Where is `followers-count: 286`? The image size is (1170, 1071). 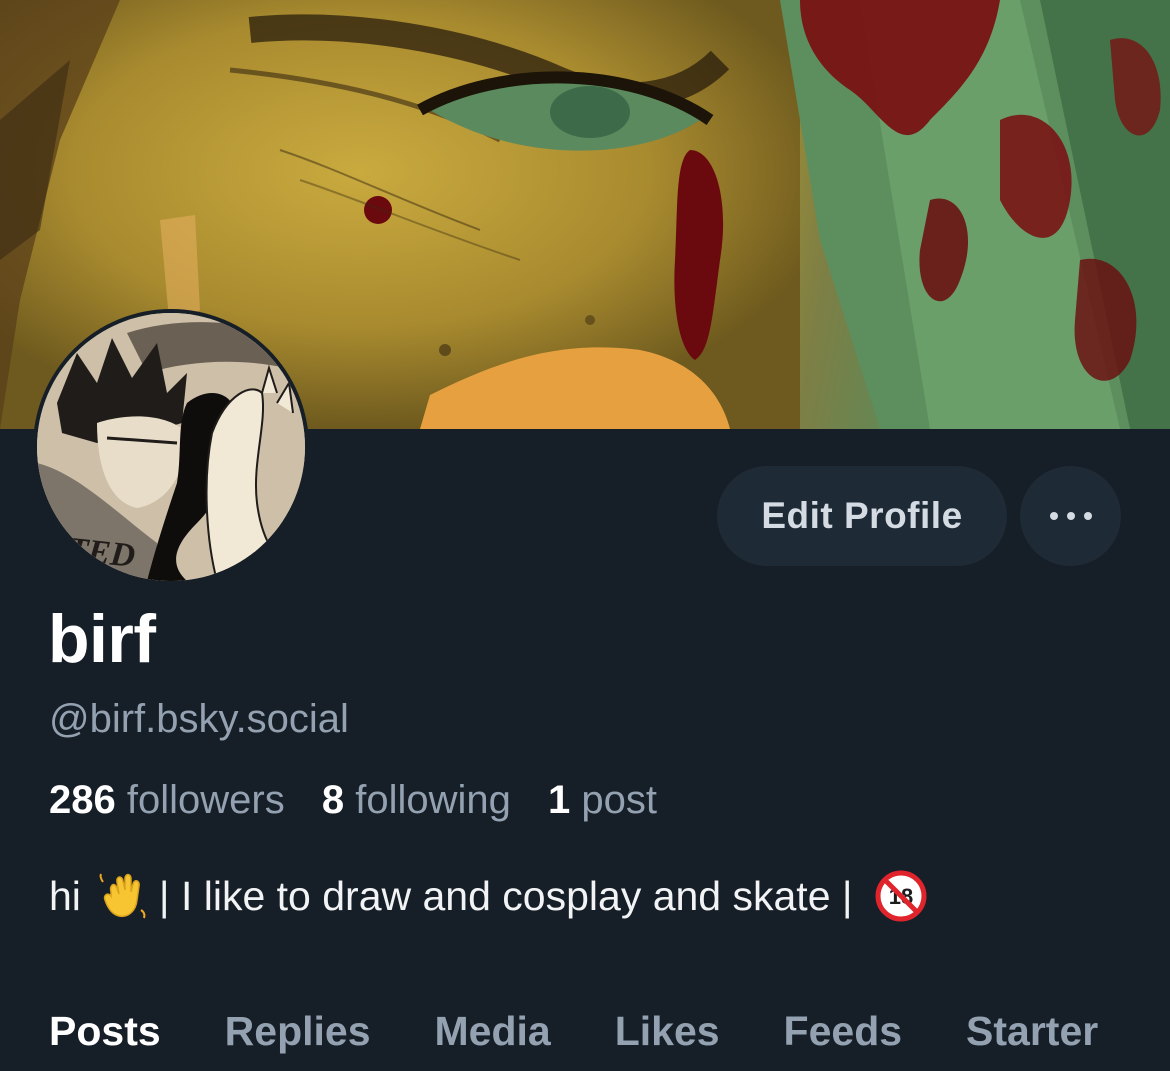
followers-count: 286 is located at coordinates (82, 800).